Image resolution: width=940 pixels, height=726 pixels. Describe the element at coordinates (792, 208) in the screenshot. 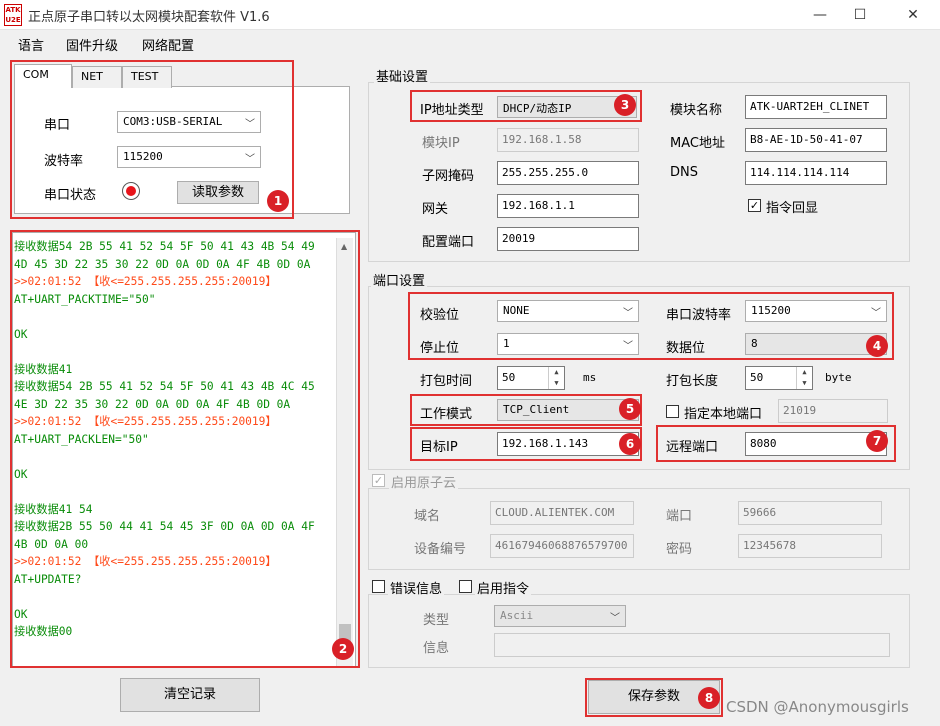

I see `echo-label: 指令回显` at that location.